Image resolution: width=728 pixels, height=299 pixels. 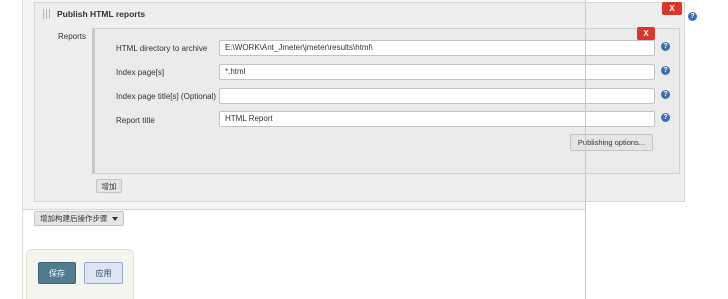 I want to click on caret-down-icon, so click(x=114, y=218).